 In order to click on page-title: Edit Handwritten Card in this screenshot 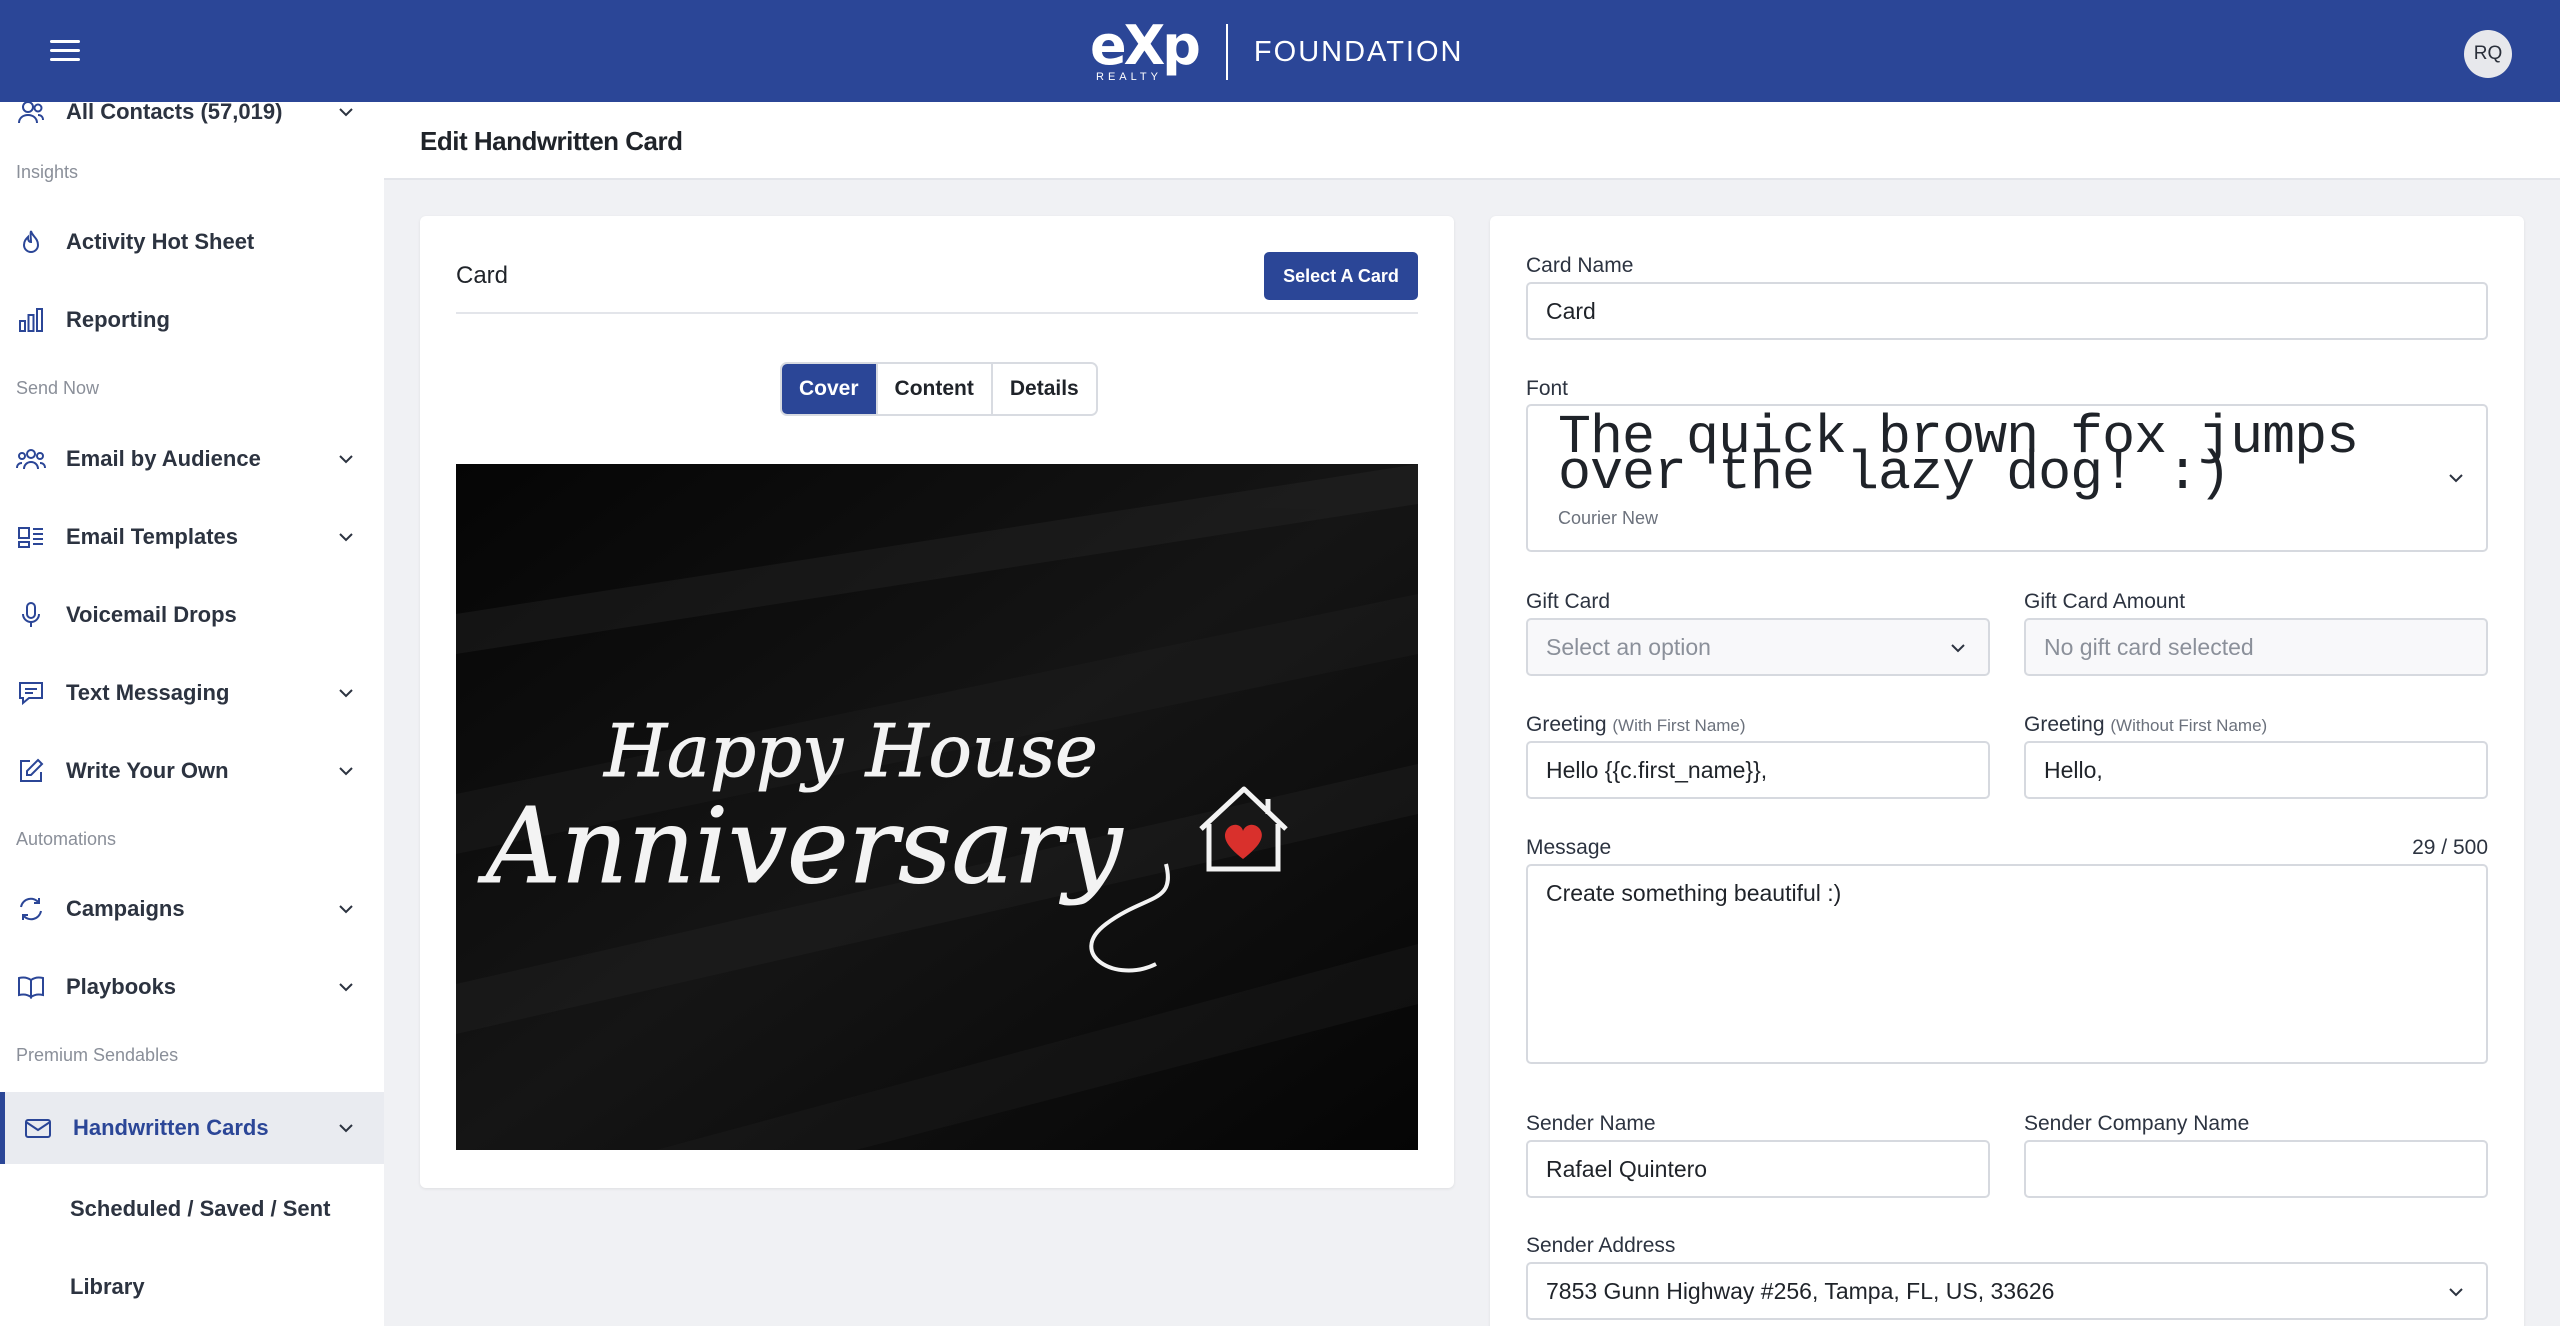, I will do `click(551, 141)`.